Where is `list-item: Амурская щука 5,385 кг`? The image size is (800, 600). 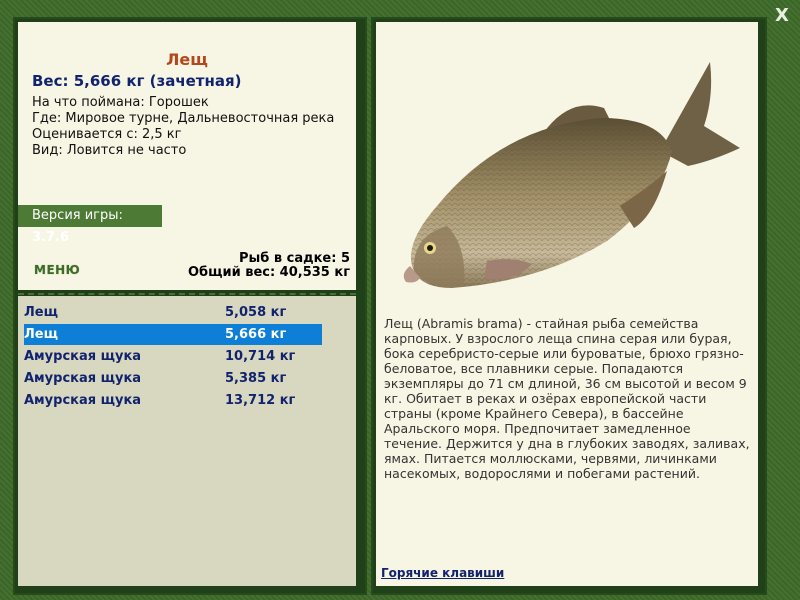
list-item: Амурская щука 5,385 кг is located at coordinates (173, 378).